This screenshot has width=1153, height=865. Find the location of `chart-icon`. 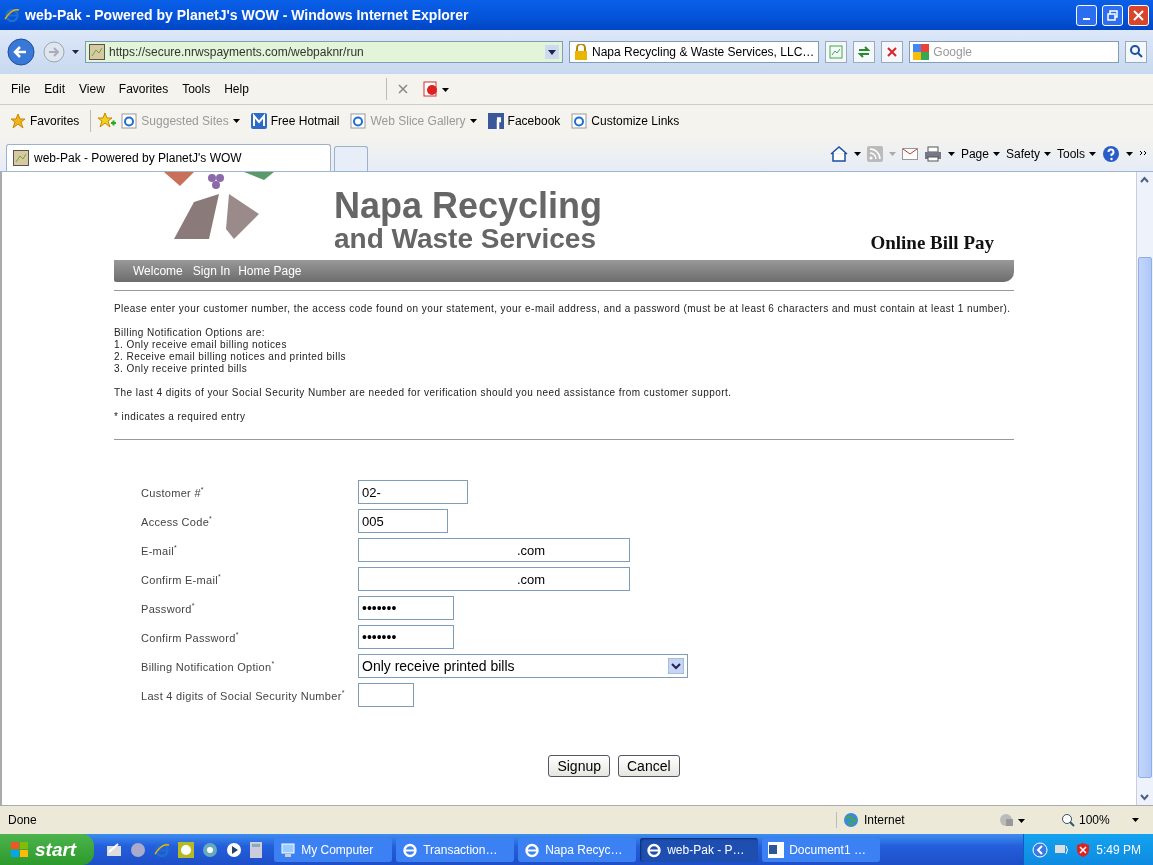

chart-icon is located at coordinates (836, 52).